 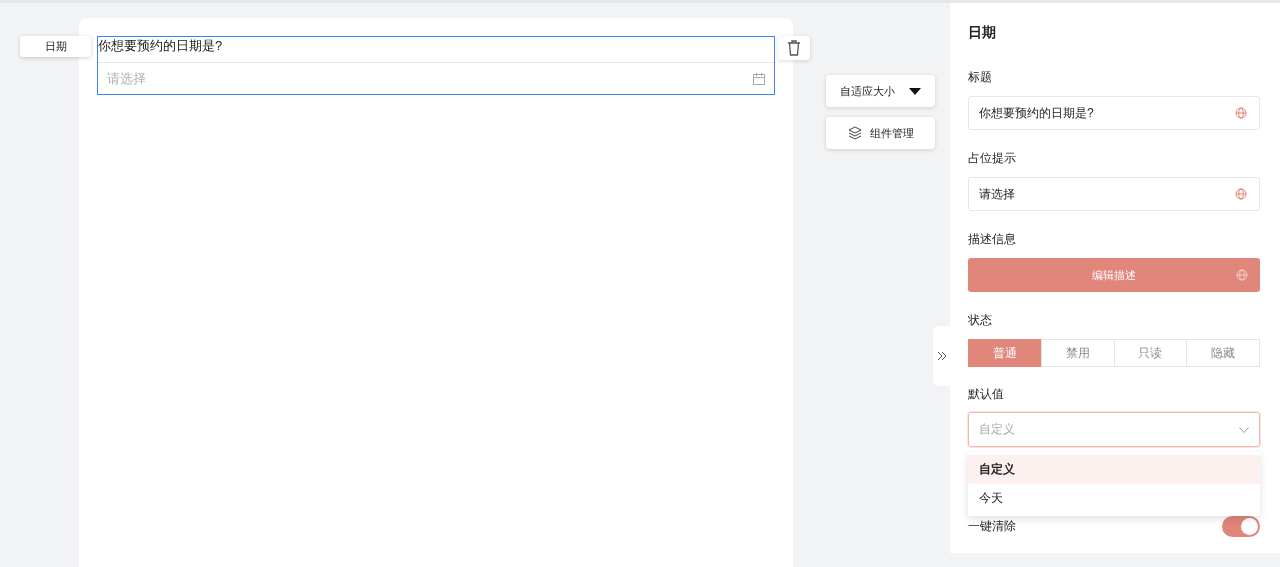 What do you see at coordinates (880, 133) in the screenshot?
I see `component-manager-button: 组件管理` at bounding box center [880, 133].